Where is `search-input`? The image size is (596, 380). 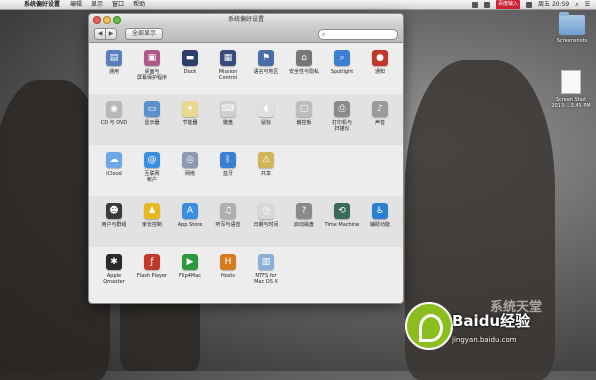
search-input is located at coordinates (359, 34).